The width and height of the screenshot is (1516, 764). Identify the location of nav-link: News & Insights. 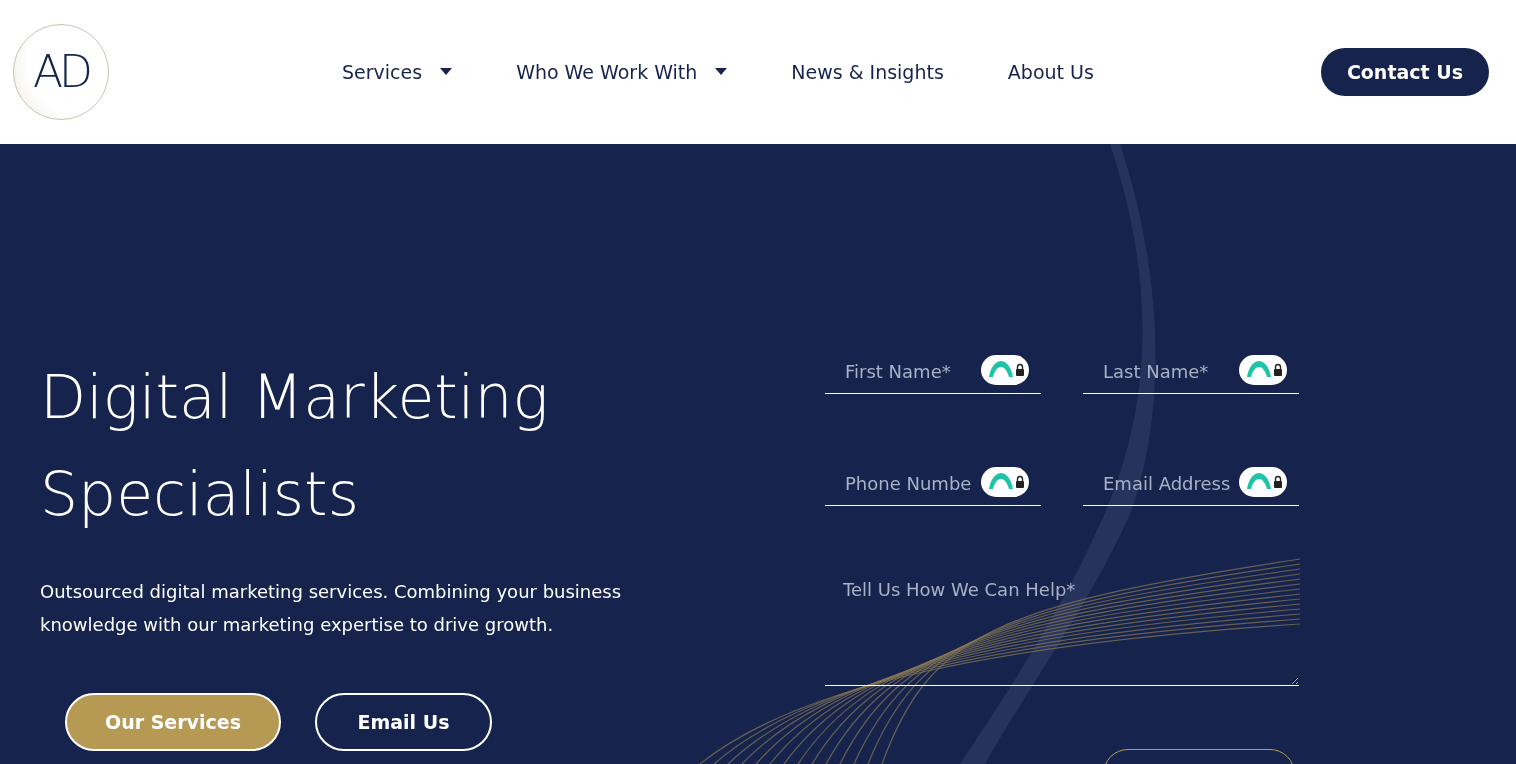
(867, 72).